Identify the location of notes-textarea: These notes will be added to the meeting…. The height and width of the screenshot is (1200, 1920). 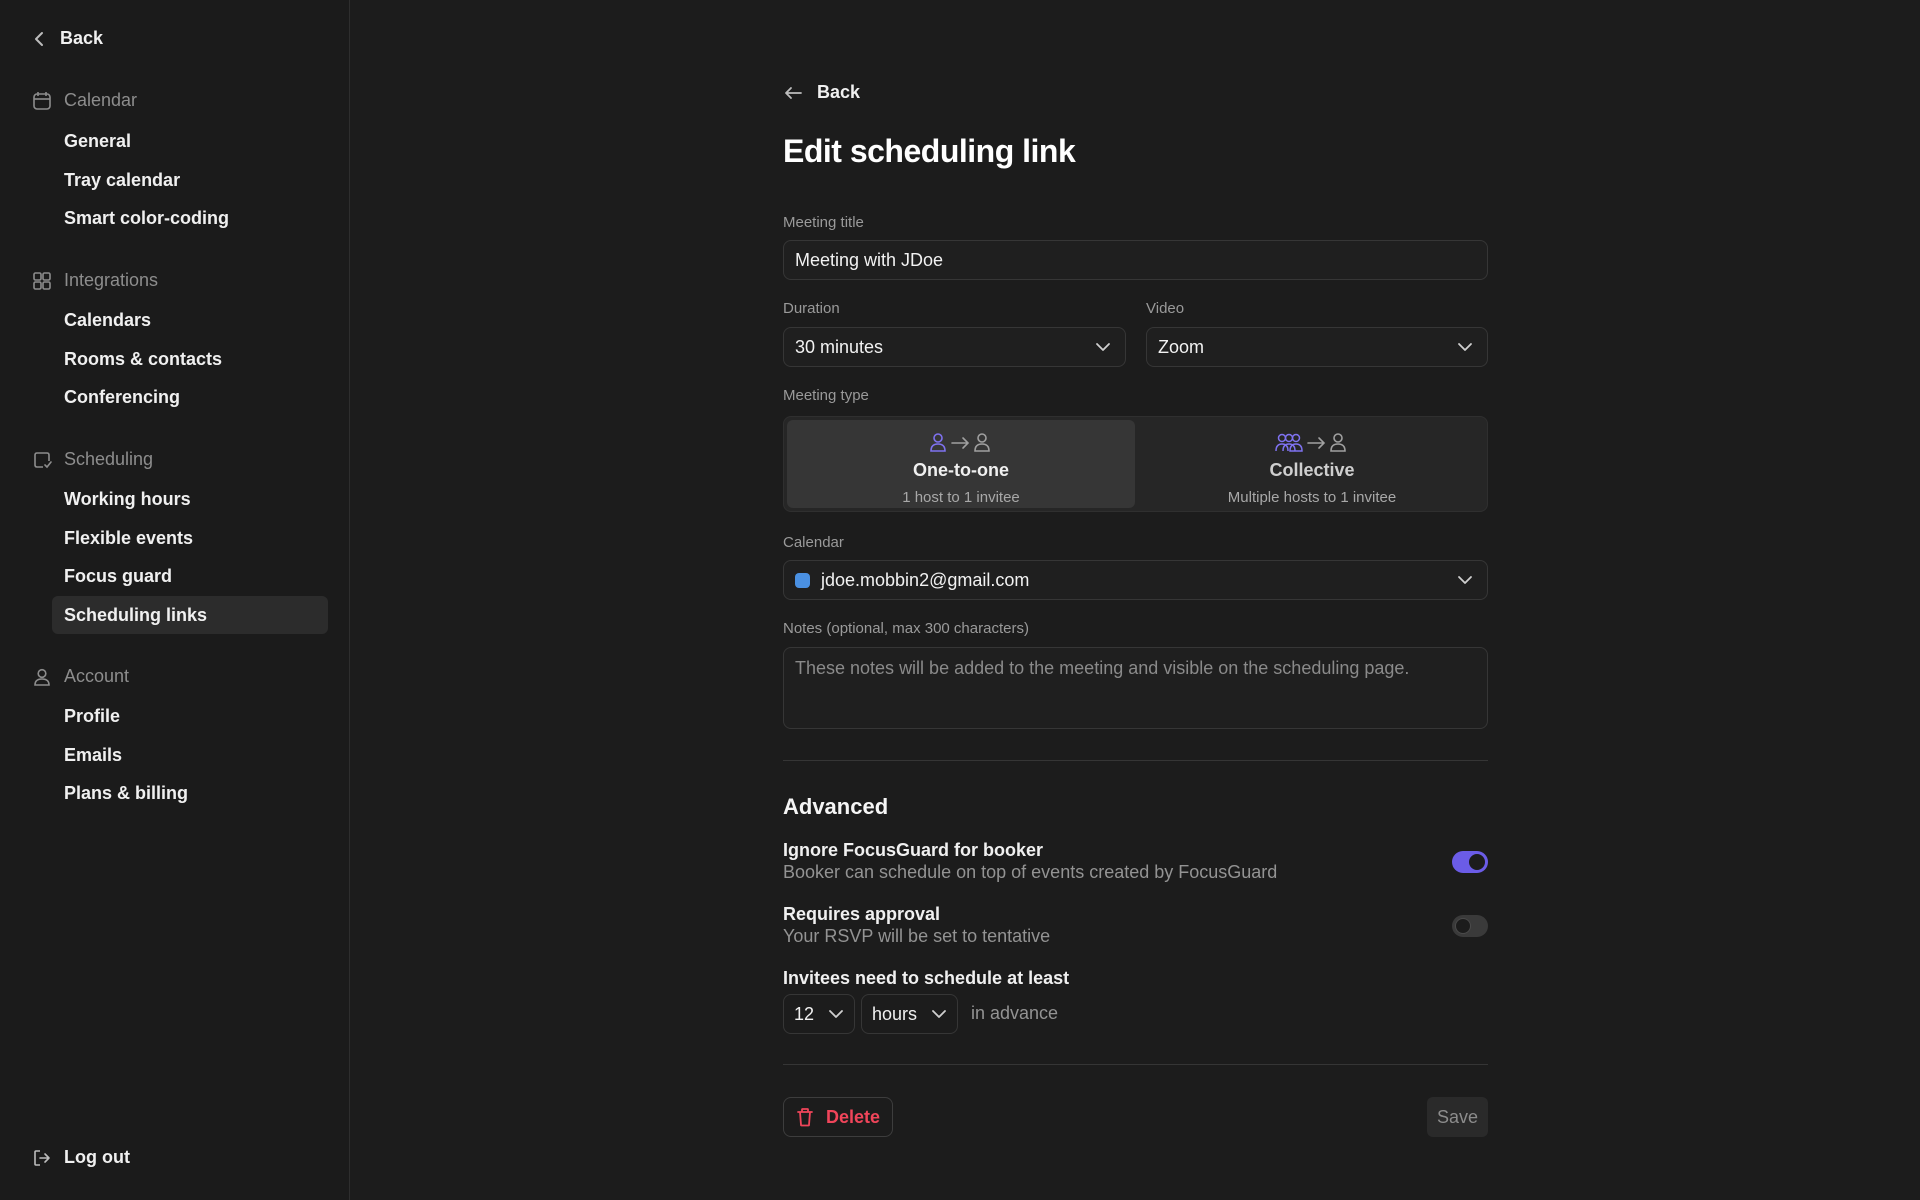
(1135, 688).